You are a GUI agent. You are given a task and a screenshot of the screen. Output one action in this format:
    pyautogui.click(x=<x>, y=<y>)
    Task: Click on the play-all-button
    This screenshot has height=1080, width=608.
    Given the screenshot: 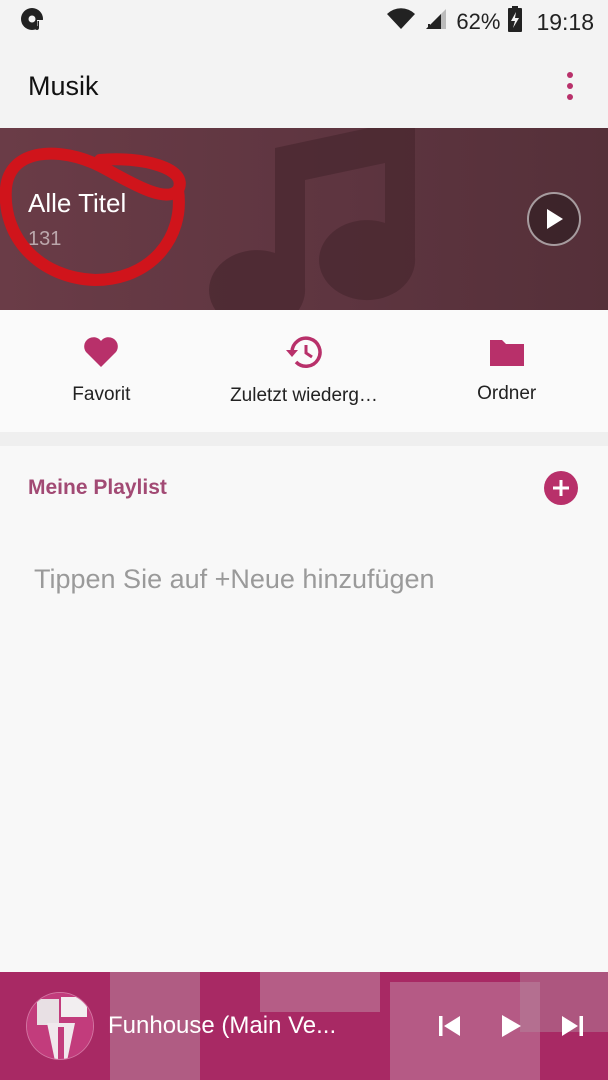 What is the action you would take?
    pyautogui.click(x=554, y=219)
    